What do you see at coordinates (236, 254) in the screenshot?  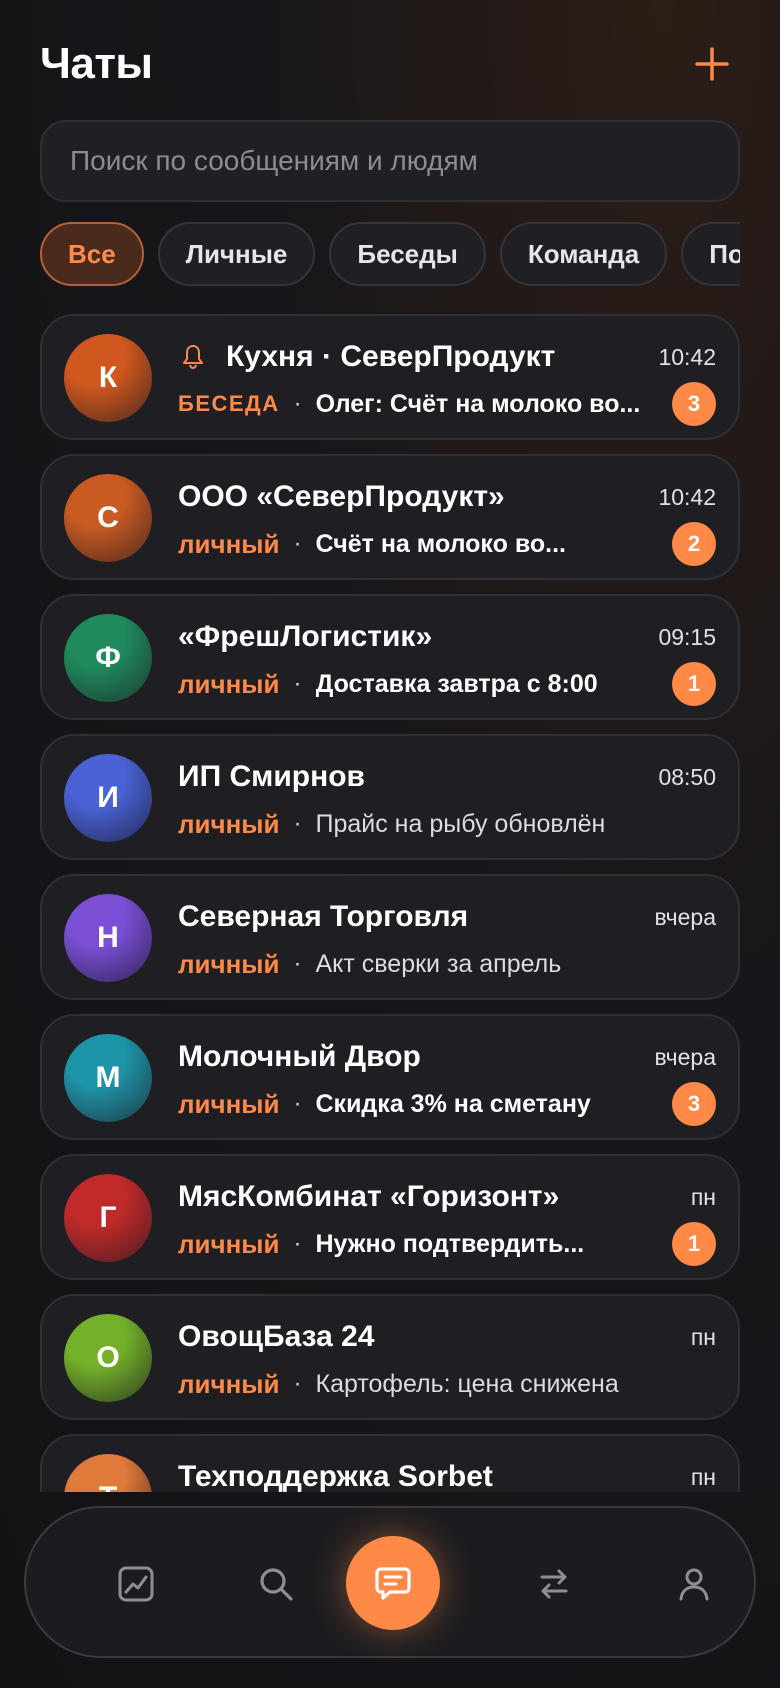 I see `filter-chip: Личные` at bounding box center [236, 254].